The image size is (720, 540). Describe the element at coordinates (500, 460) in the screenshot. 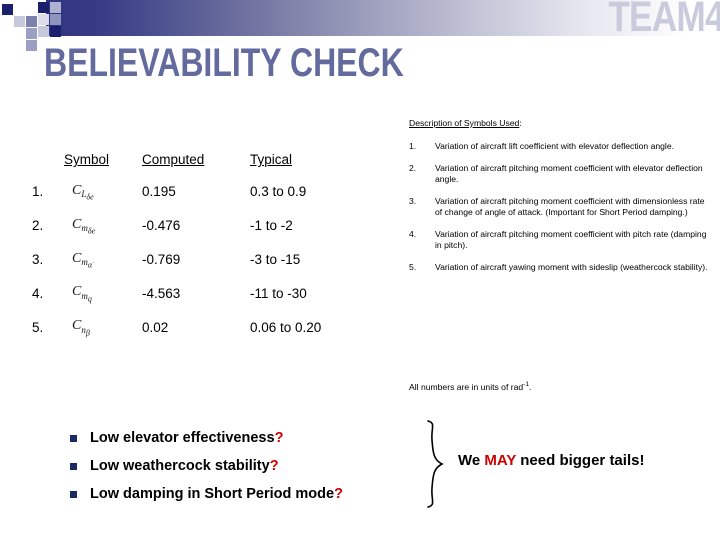

I see `conclusion-emphasis: MAY` at that location.